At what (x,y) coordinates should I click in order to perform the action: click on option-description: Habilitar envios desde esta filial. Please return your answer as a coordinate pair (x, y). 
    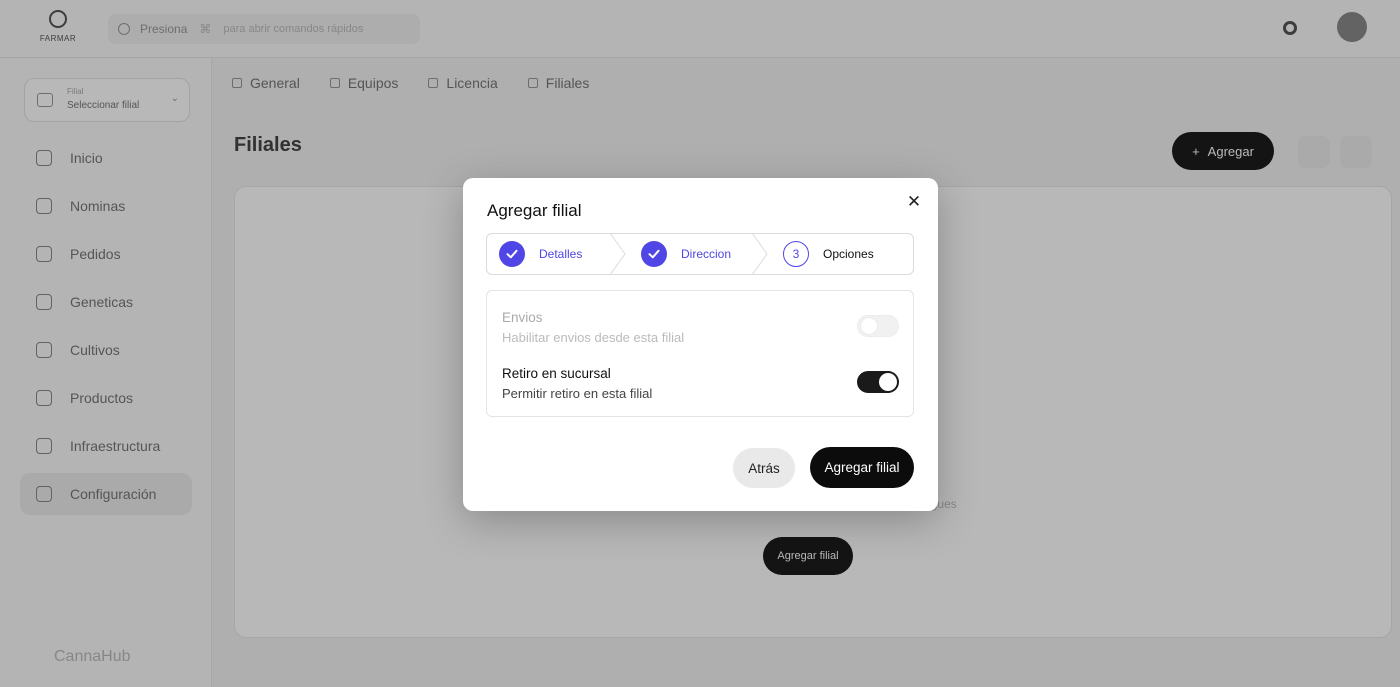
    Looking at the image, I should click on (593, 337).